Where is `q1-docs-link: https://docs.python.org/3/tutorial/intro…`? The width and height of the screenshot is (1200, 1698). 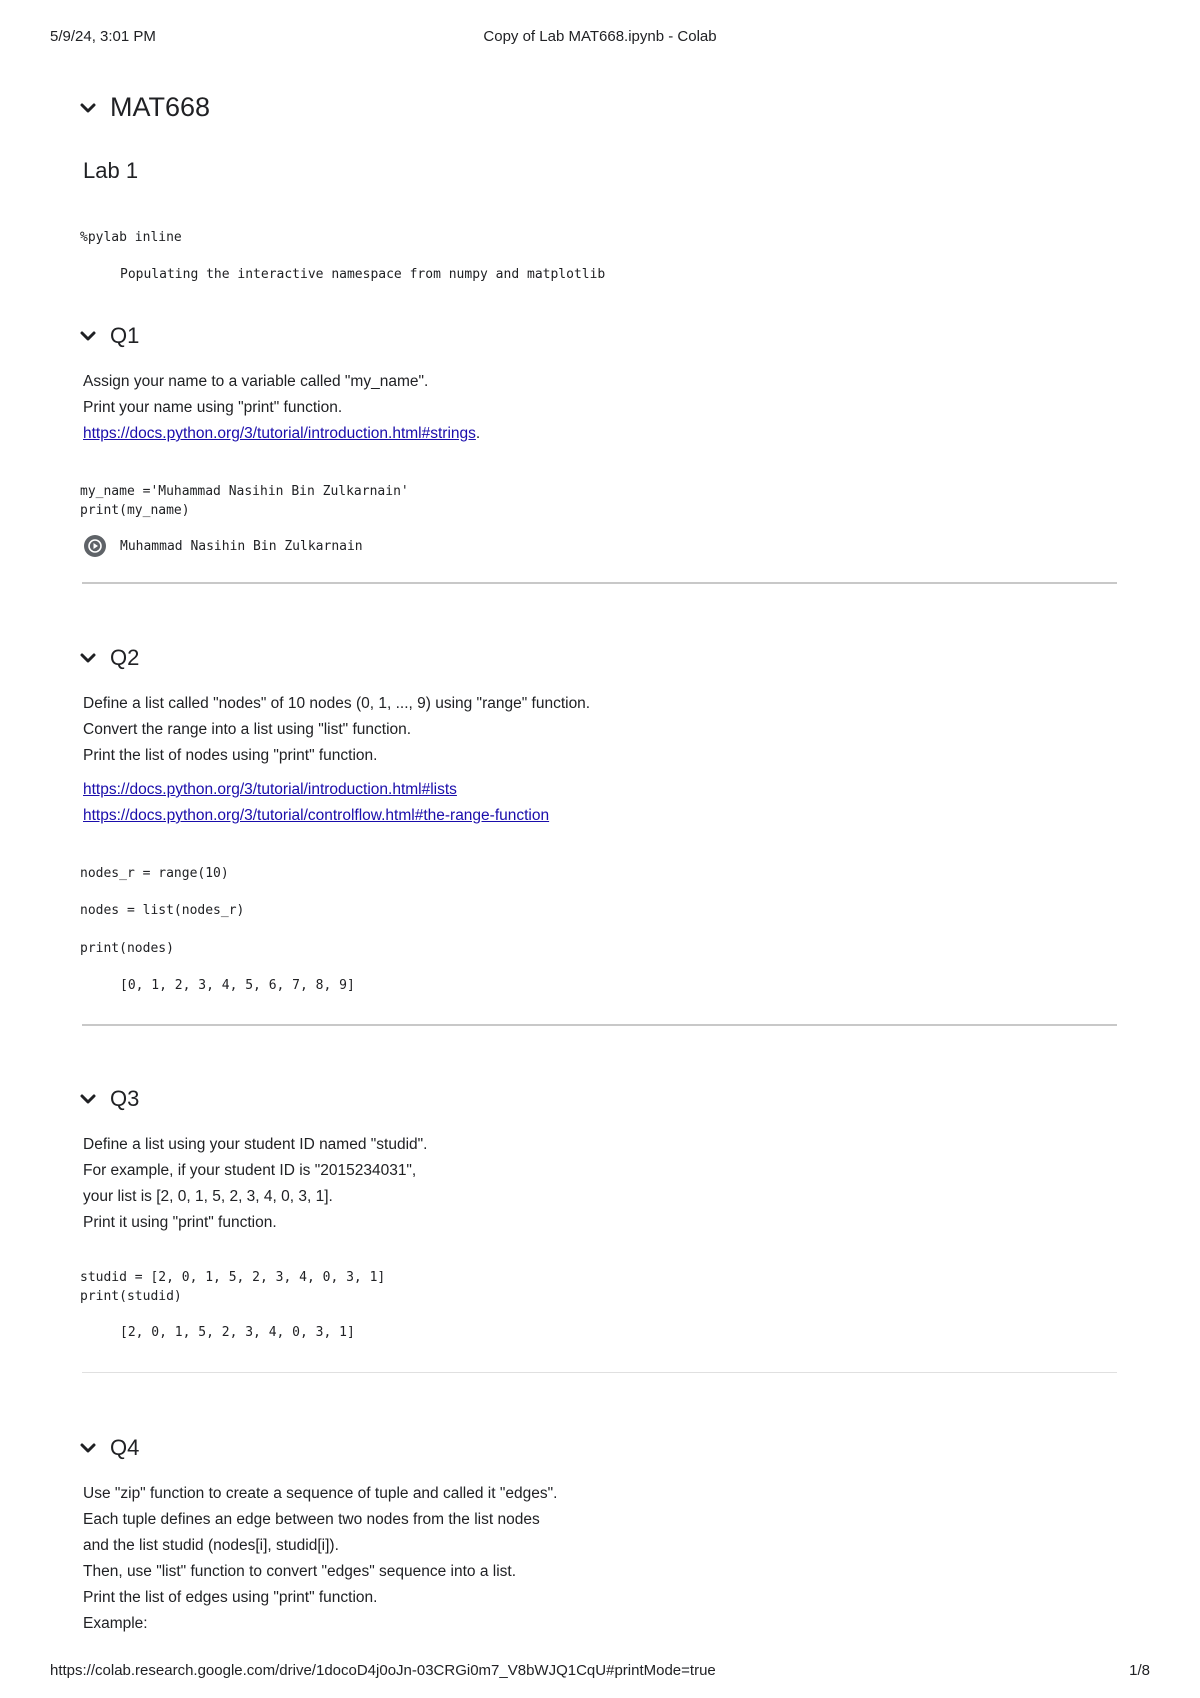
q1-docs-link: https://docs.python.org/3/tutorial/intro… is located at coordinates (279, 433).